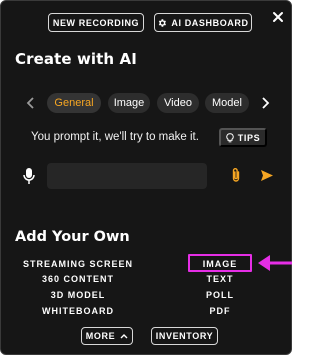  I want to click on tab-video: Video, so click(178, 103).